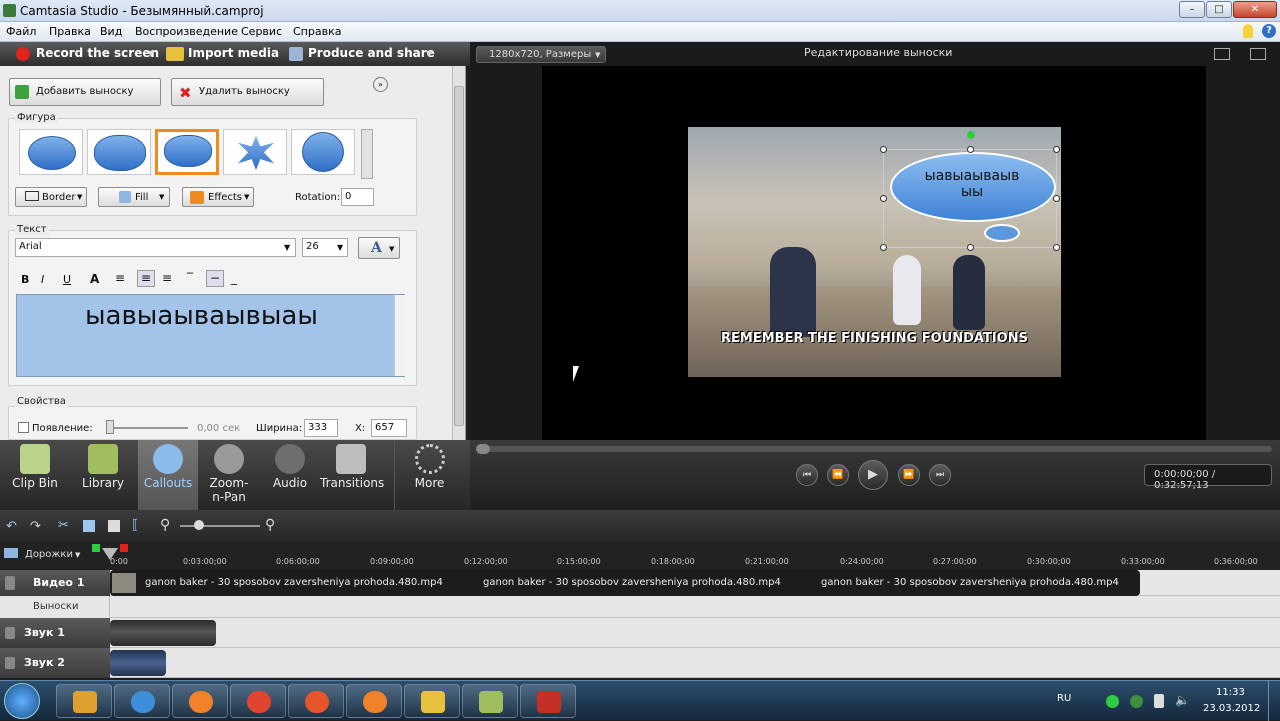 The height and width of the screenshot is (721, 1280). Describe the element at coordinates (1231, 708) in the screenshot. I see `clock-date: 23.03.2012` at that location.